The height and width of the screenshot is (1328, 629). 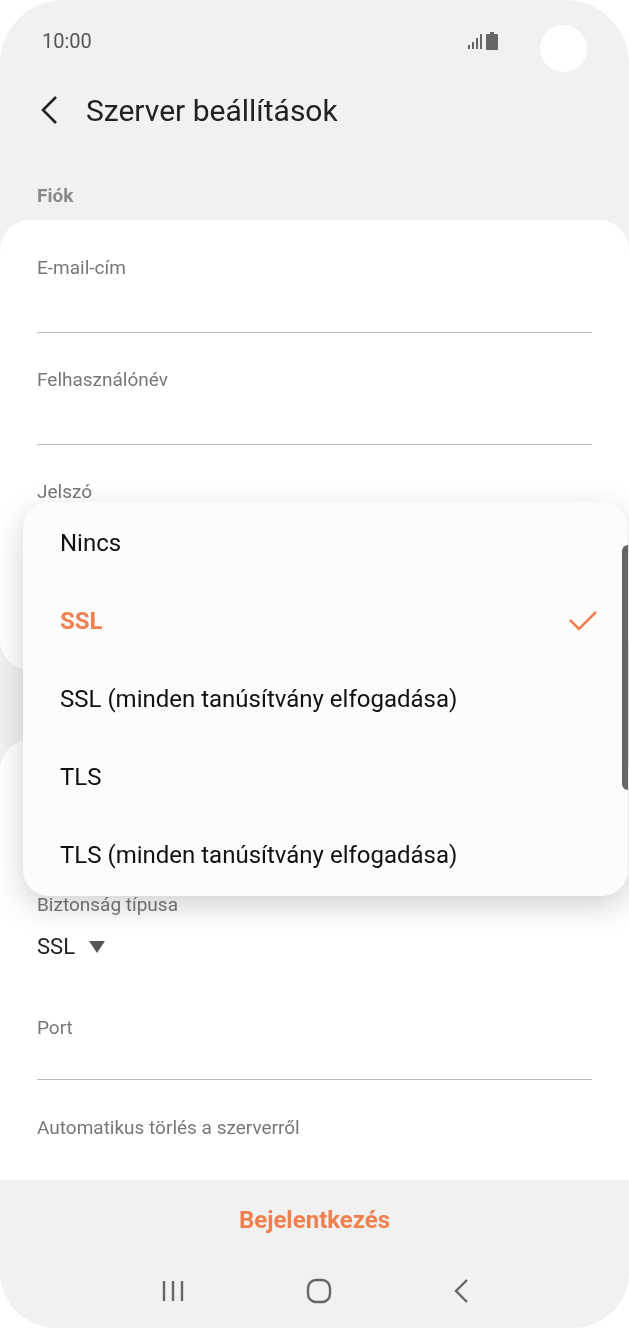 I want to click on field-label: E-mail-cím, so click(x=82, y=268).